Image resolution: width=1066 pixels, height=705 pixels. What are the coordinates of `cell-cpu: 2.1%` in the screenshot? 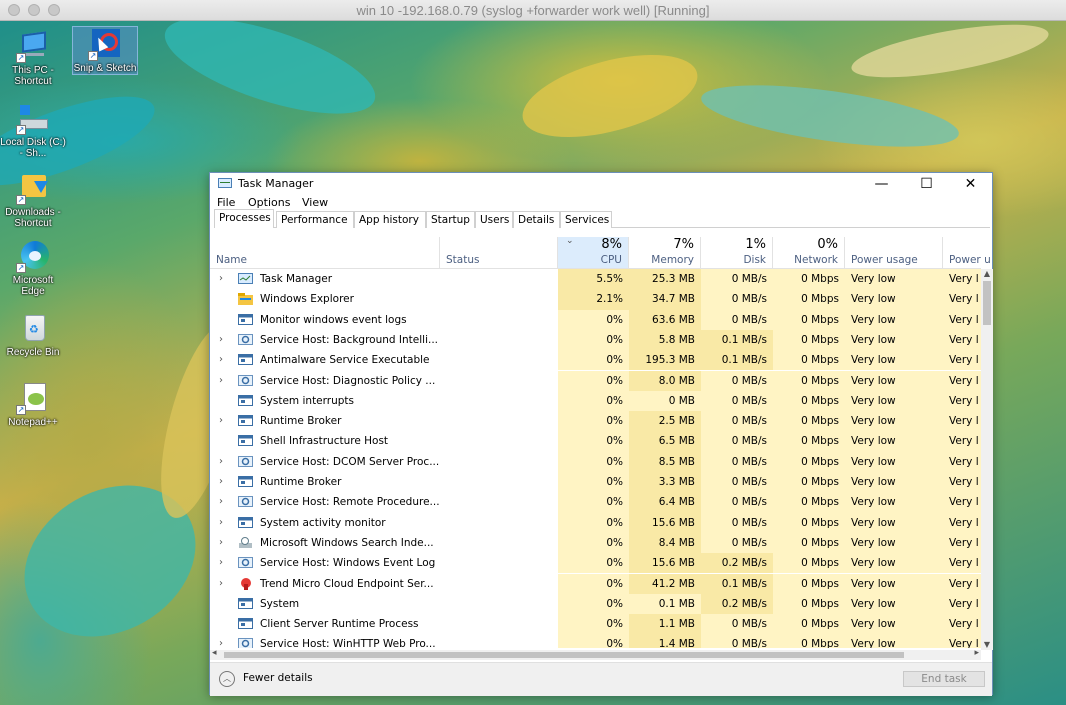 It's located at (593, 299).